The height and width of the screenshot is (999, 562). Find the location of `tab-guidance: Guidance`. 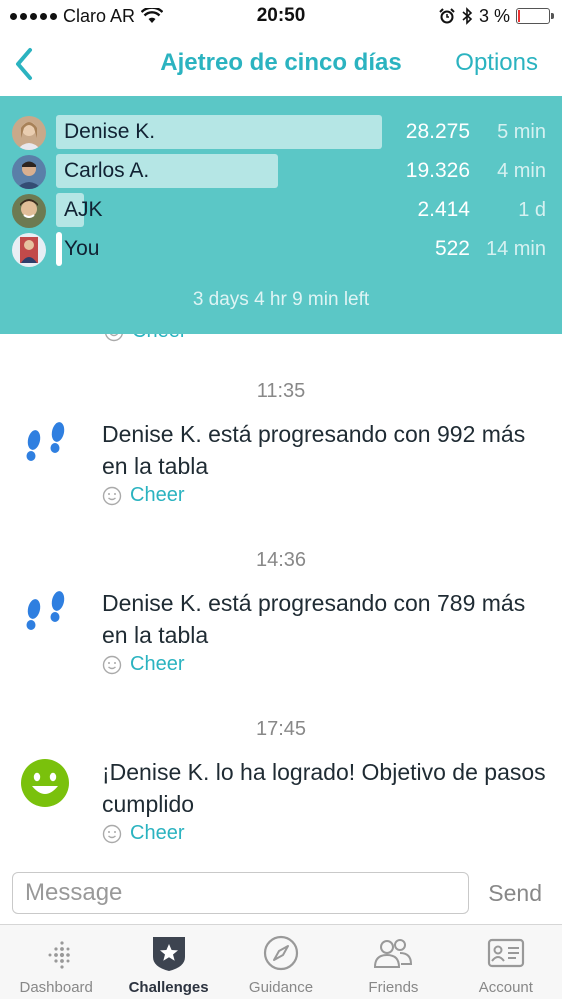

tab-guidance: Guidance is located at coordinates (281, 962).